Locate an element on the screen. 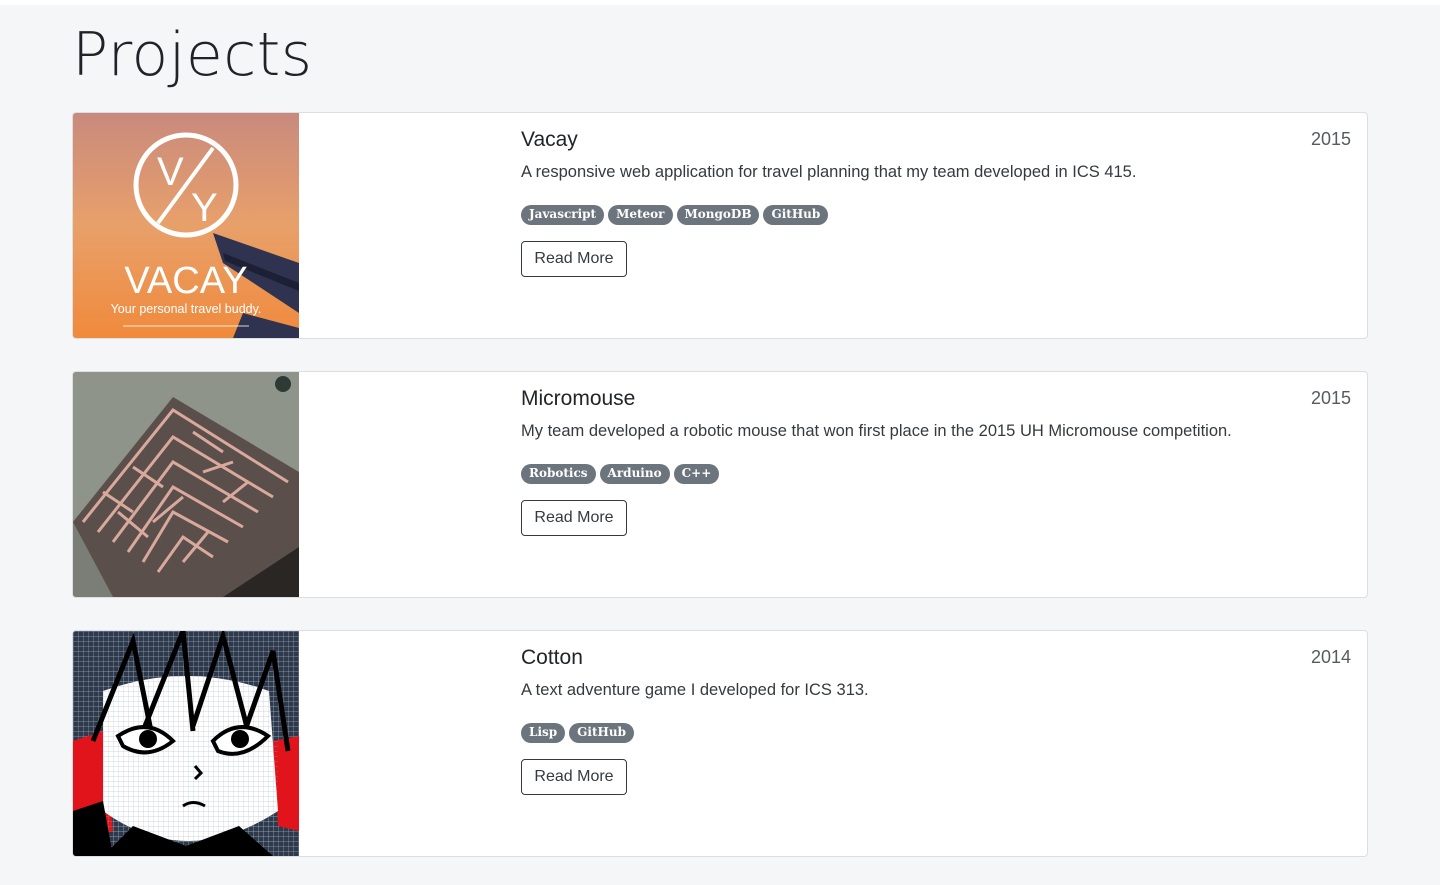 The height and width of the screenshot is (885, 1440). tag-badge: MongoDB is located at coordinates (718, 215).